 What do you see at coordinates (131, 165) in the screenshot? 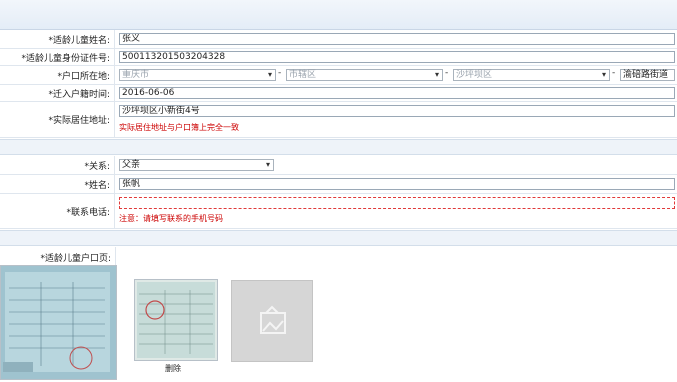
I see `relation-value: 父亲` at bounding box center [131, 165].